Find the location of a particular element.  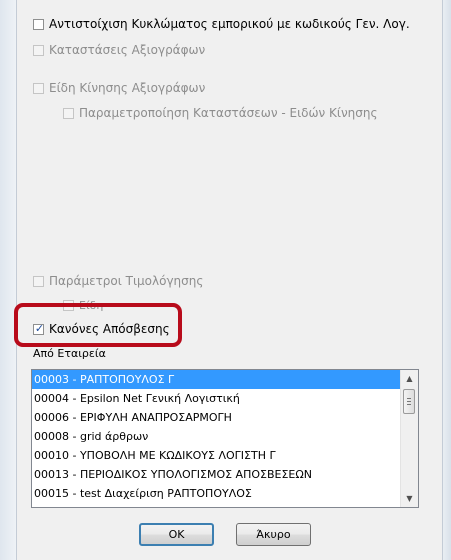

scroll-up-icon: ▲ is located at coordinates (409, 378).